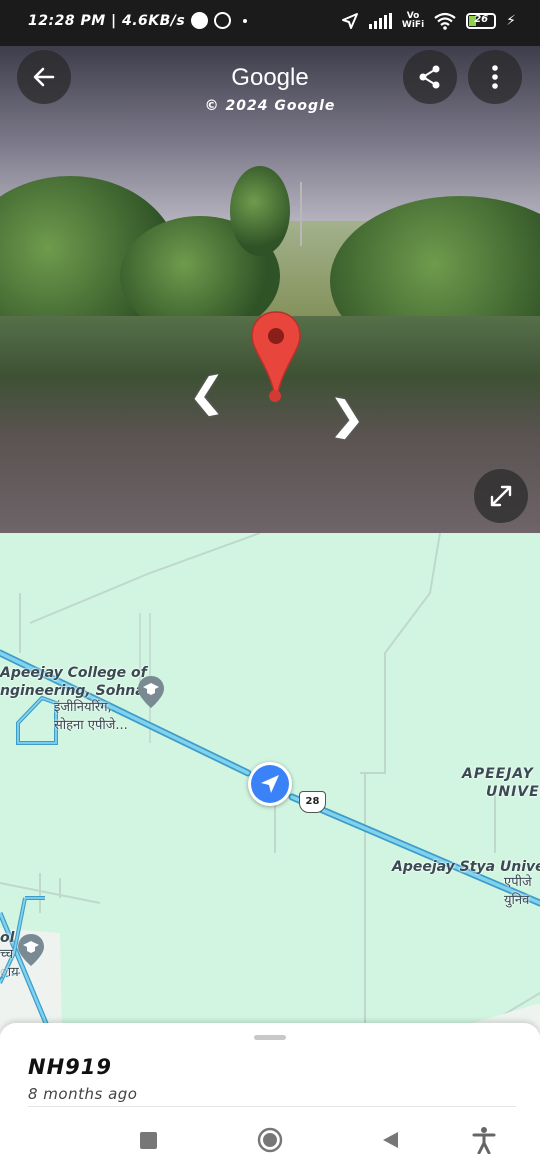  I want to click on signal-icon, so click(380, 21).